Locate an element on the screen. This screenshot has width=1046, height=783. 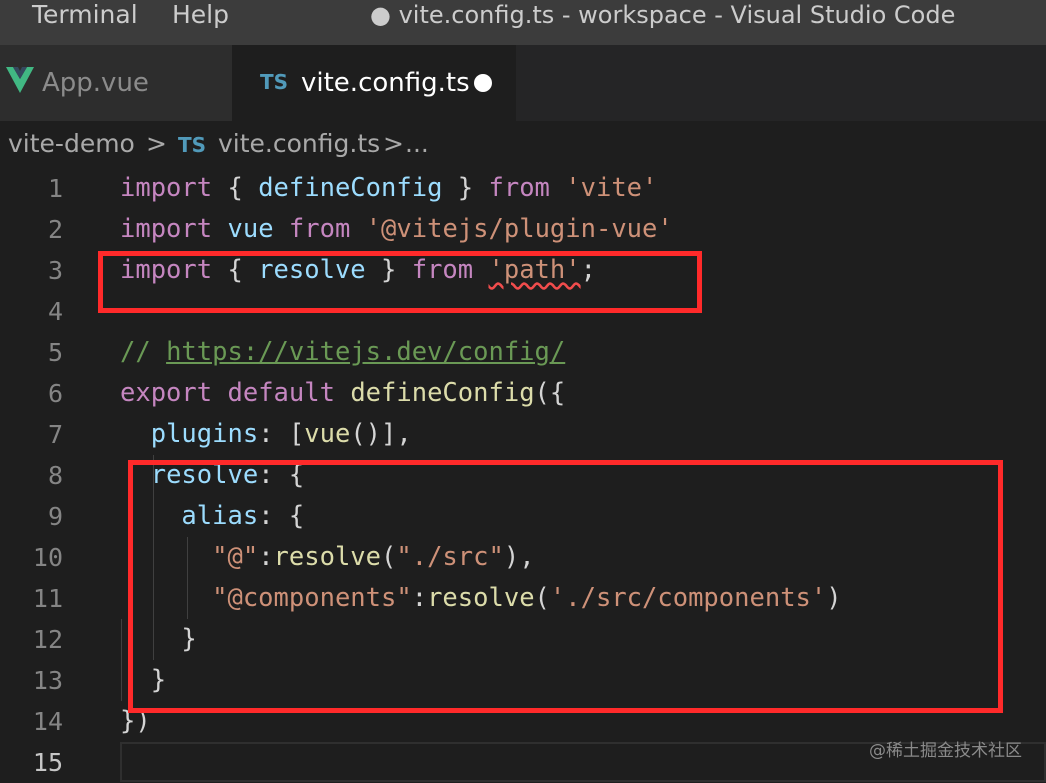
tab-app-vue: App.vue is located at coordinates (116, 83).